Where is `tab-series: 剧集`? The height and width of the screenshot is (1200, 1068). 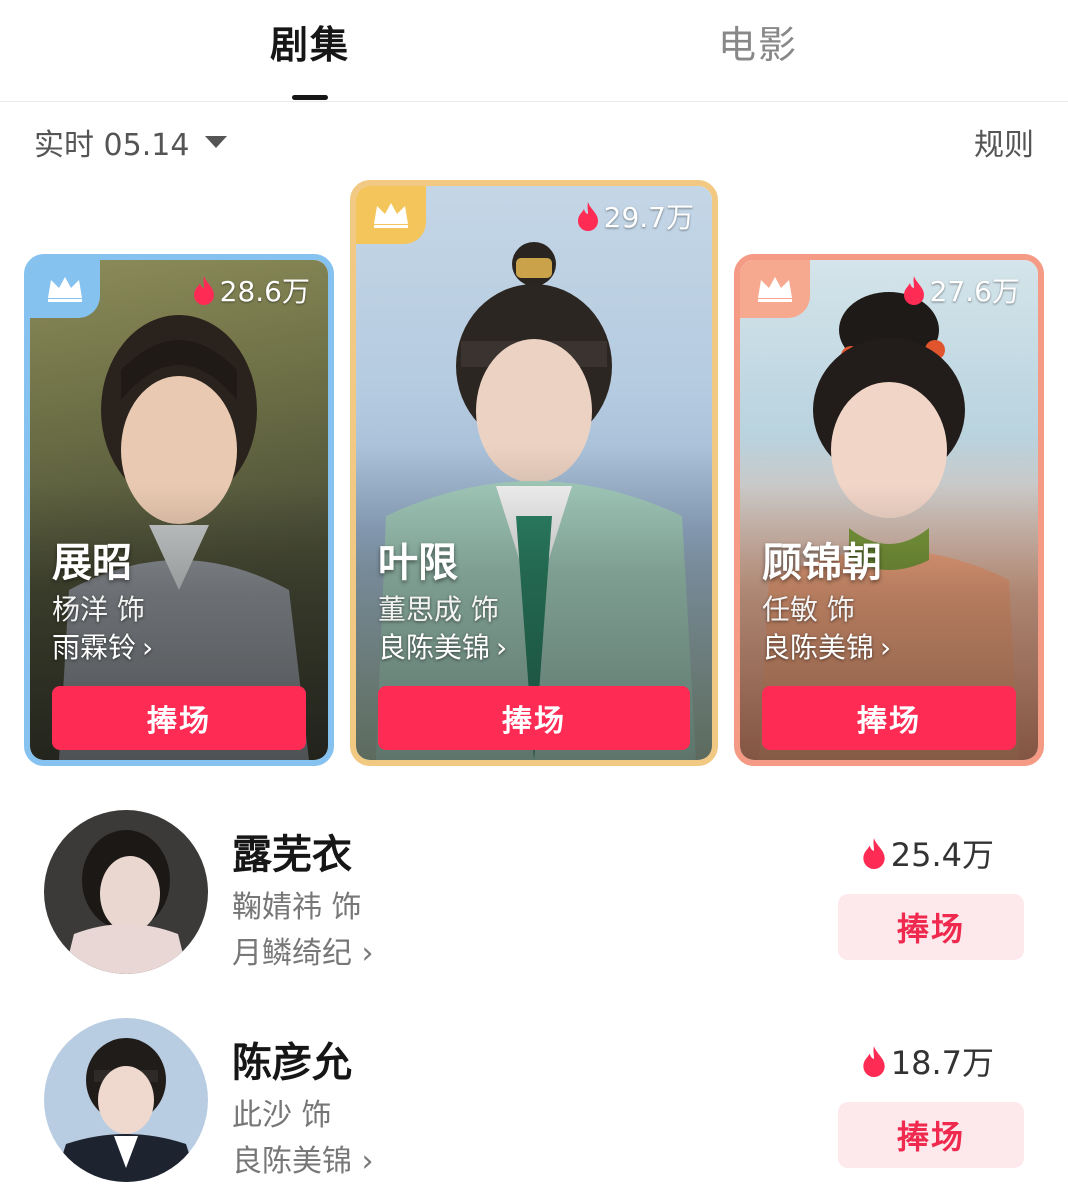
tab-series: 剧集 is located at coordinates (310, 41).